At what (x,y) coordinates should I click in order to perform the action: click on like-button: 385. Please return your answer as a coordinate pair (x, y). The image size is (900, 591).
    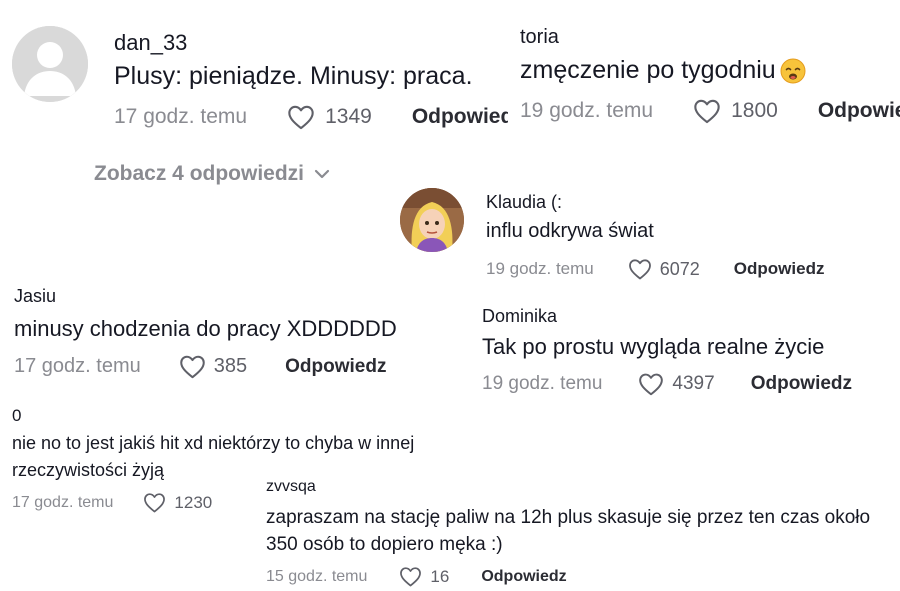
    Looking at the image, I should click on (213, 366).